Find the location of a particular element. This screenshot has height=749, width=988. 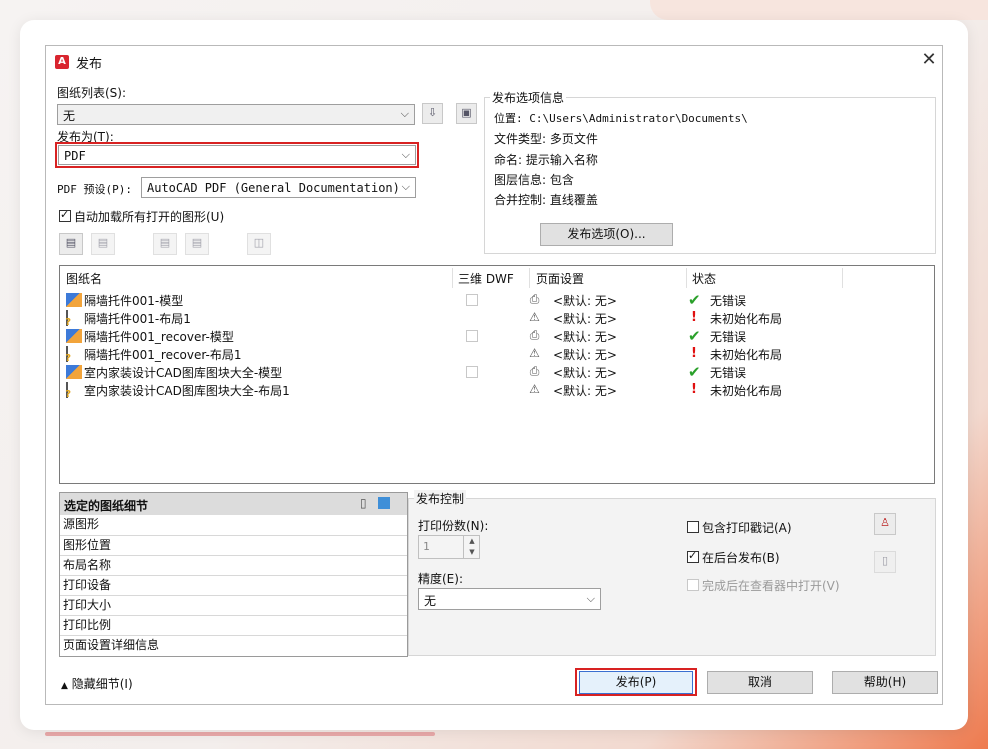

precision-label: 精度(E): is located at coordinates (440, 579).